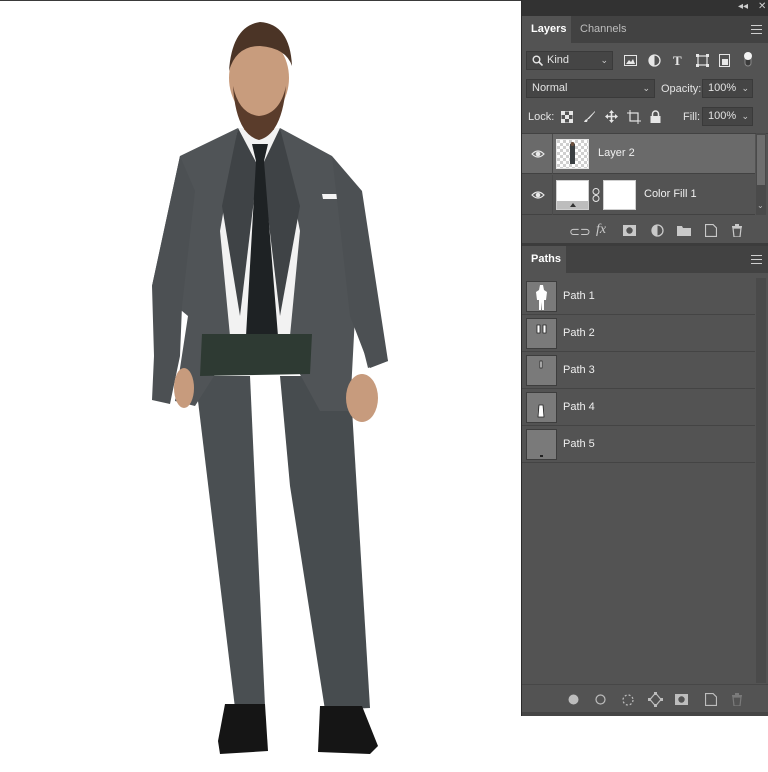 The image size is (768, 772). Describe the element at coordinates (558, 60) in the screenshot. I see `kind-filter-label: Kind` at that location.